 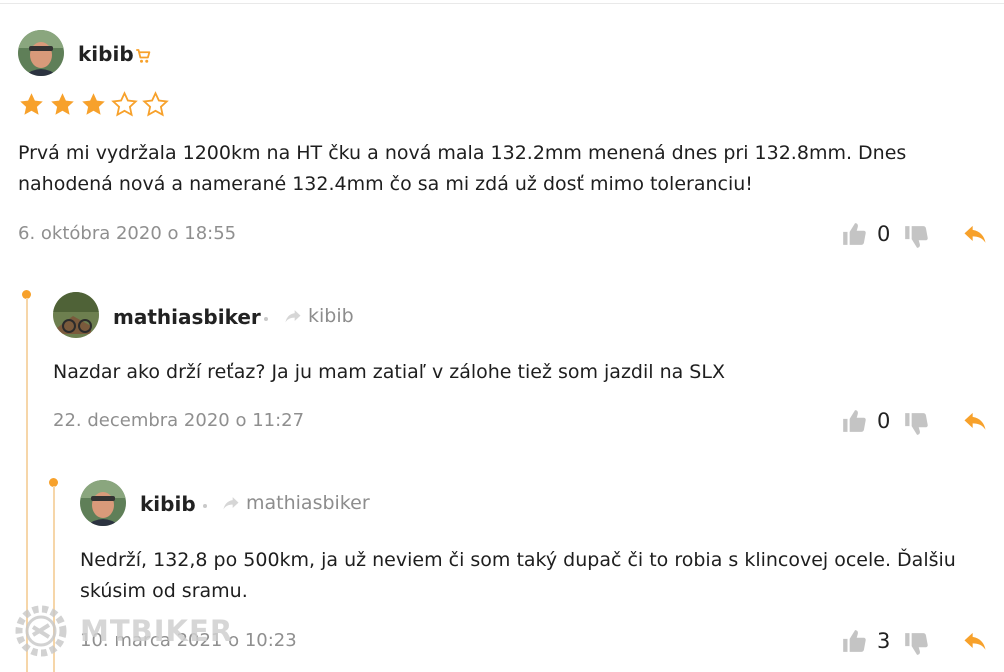 I want to click on reply-to: kibib, so click(x=318, y=316).